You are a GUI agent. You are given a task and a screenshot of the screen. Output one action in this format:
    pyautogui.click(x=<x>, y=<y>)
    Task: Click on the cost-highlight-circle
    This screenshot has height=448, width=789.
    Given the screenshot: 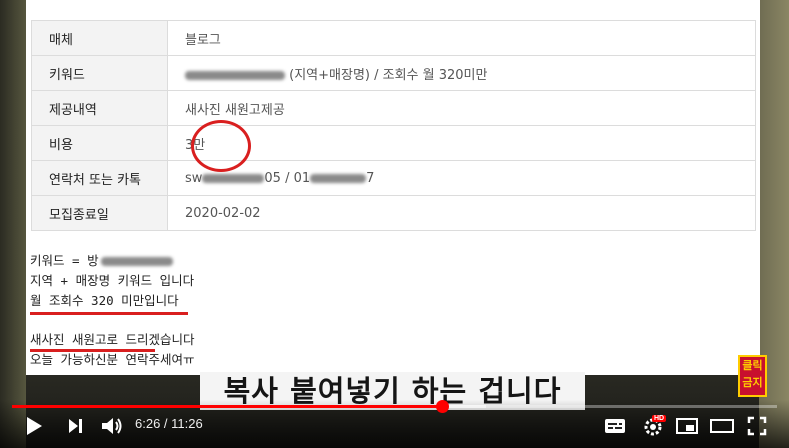 What is the action you would take?
    pyautogui.click(x=221, y=146)
    